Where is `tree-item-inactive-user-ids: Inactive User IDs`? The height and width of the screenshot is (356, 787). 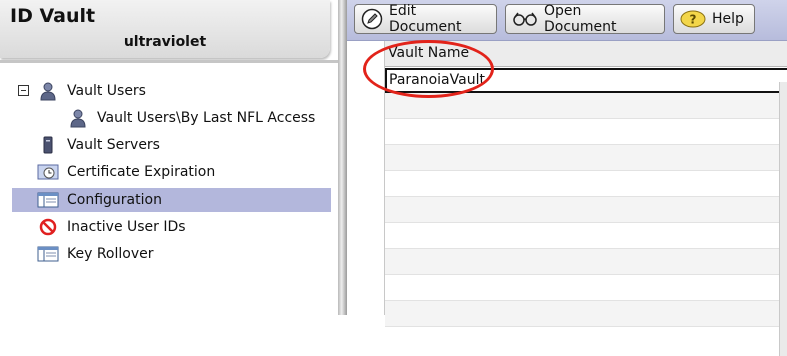 tree-item-inactive-user-ids: Inactive User IDs is located at coordinates (111, 227).